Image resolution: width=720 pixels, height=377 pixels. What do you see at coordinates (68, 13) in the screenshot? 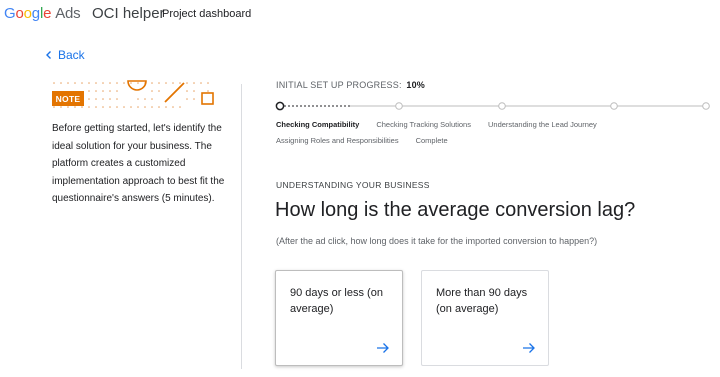
I see `ads-wordmark: Ads` at bounding box center [68, 13].